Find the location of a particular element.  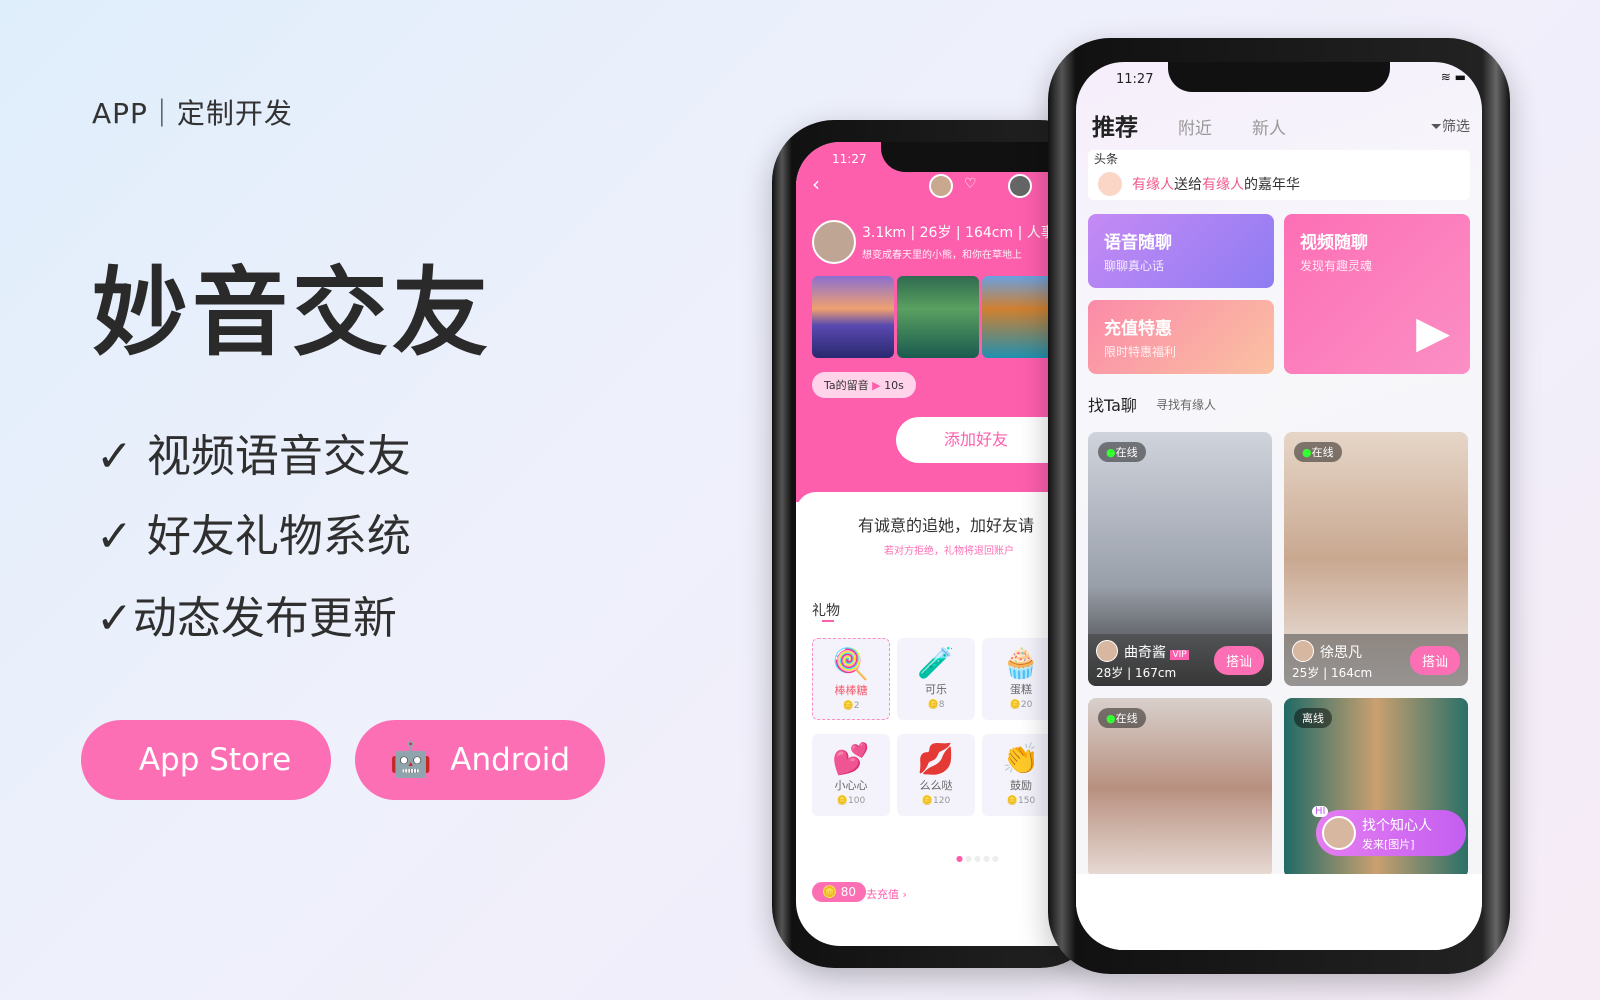

person-card: ●在线 is located at coordinates (1180, 788).